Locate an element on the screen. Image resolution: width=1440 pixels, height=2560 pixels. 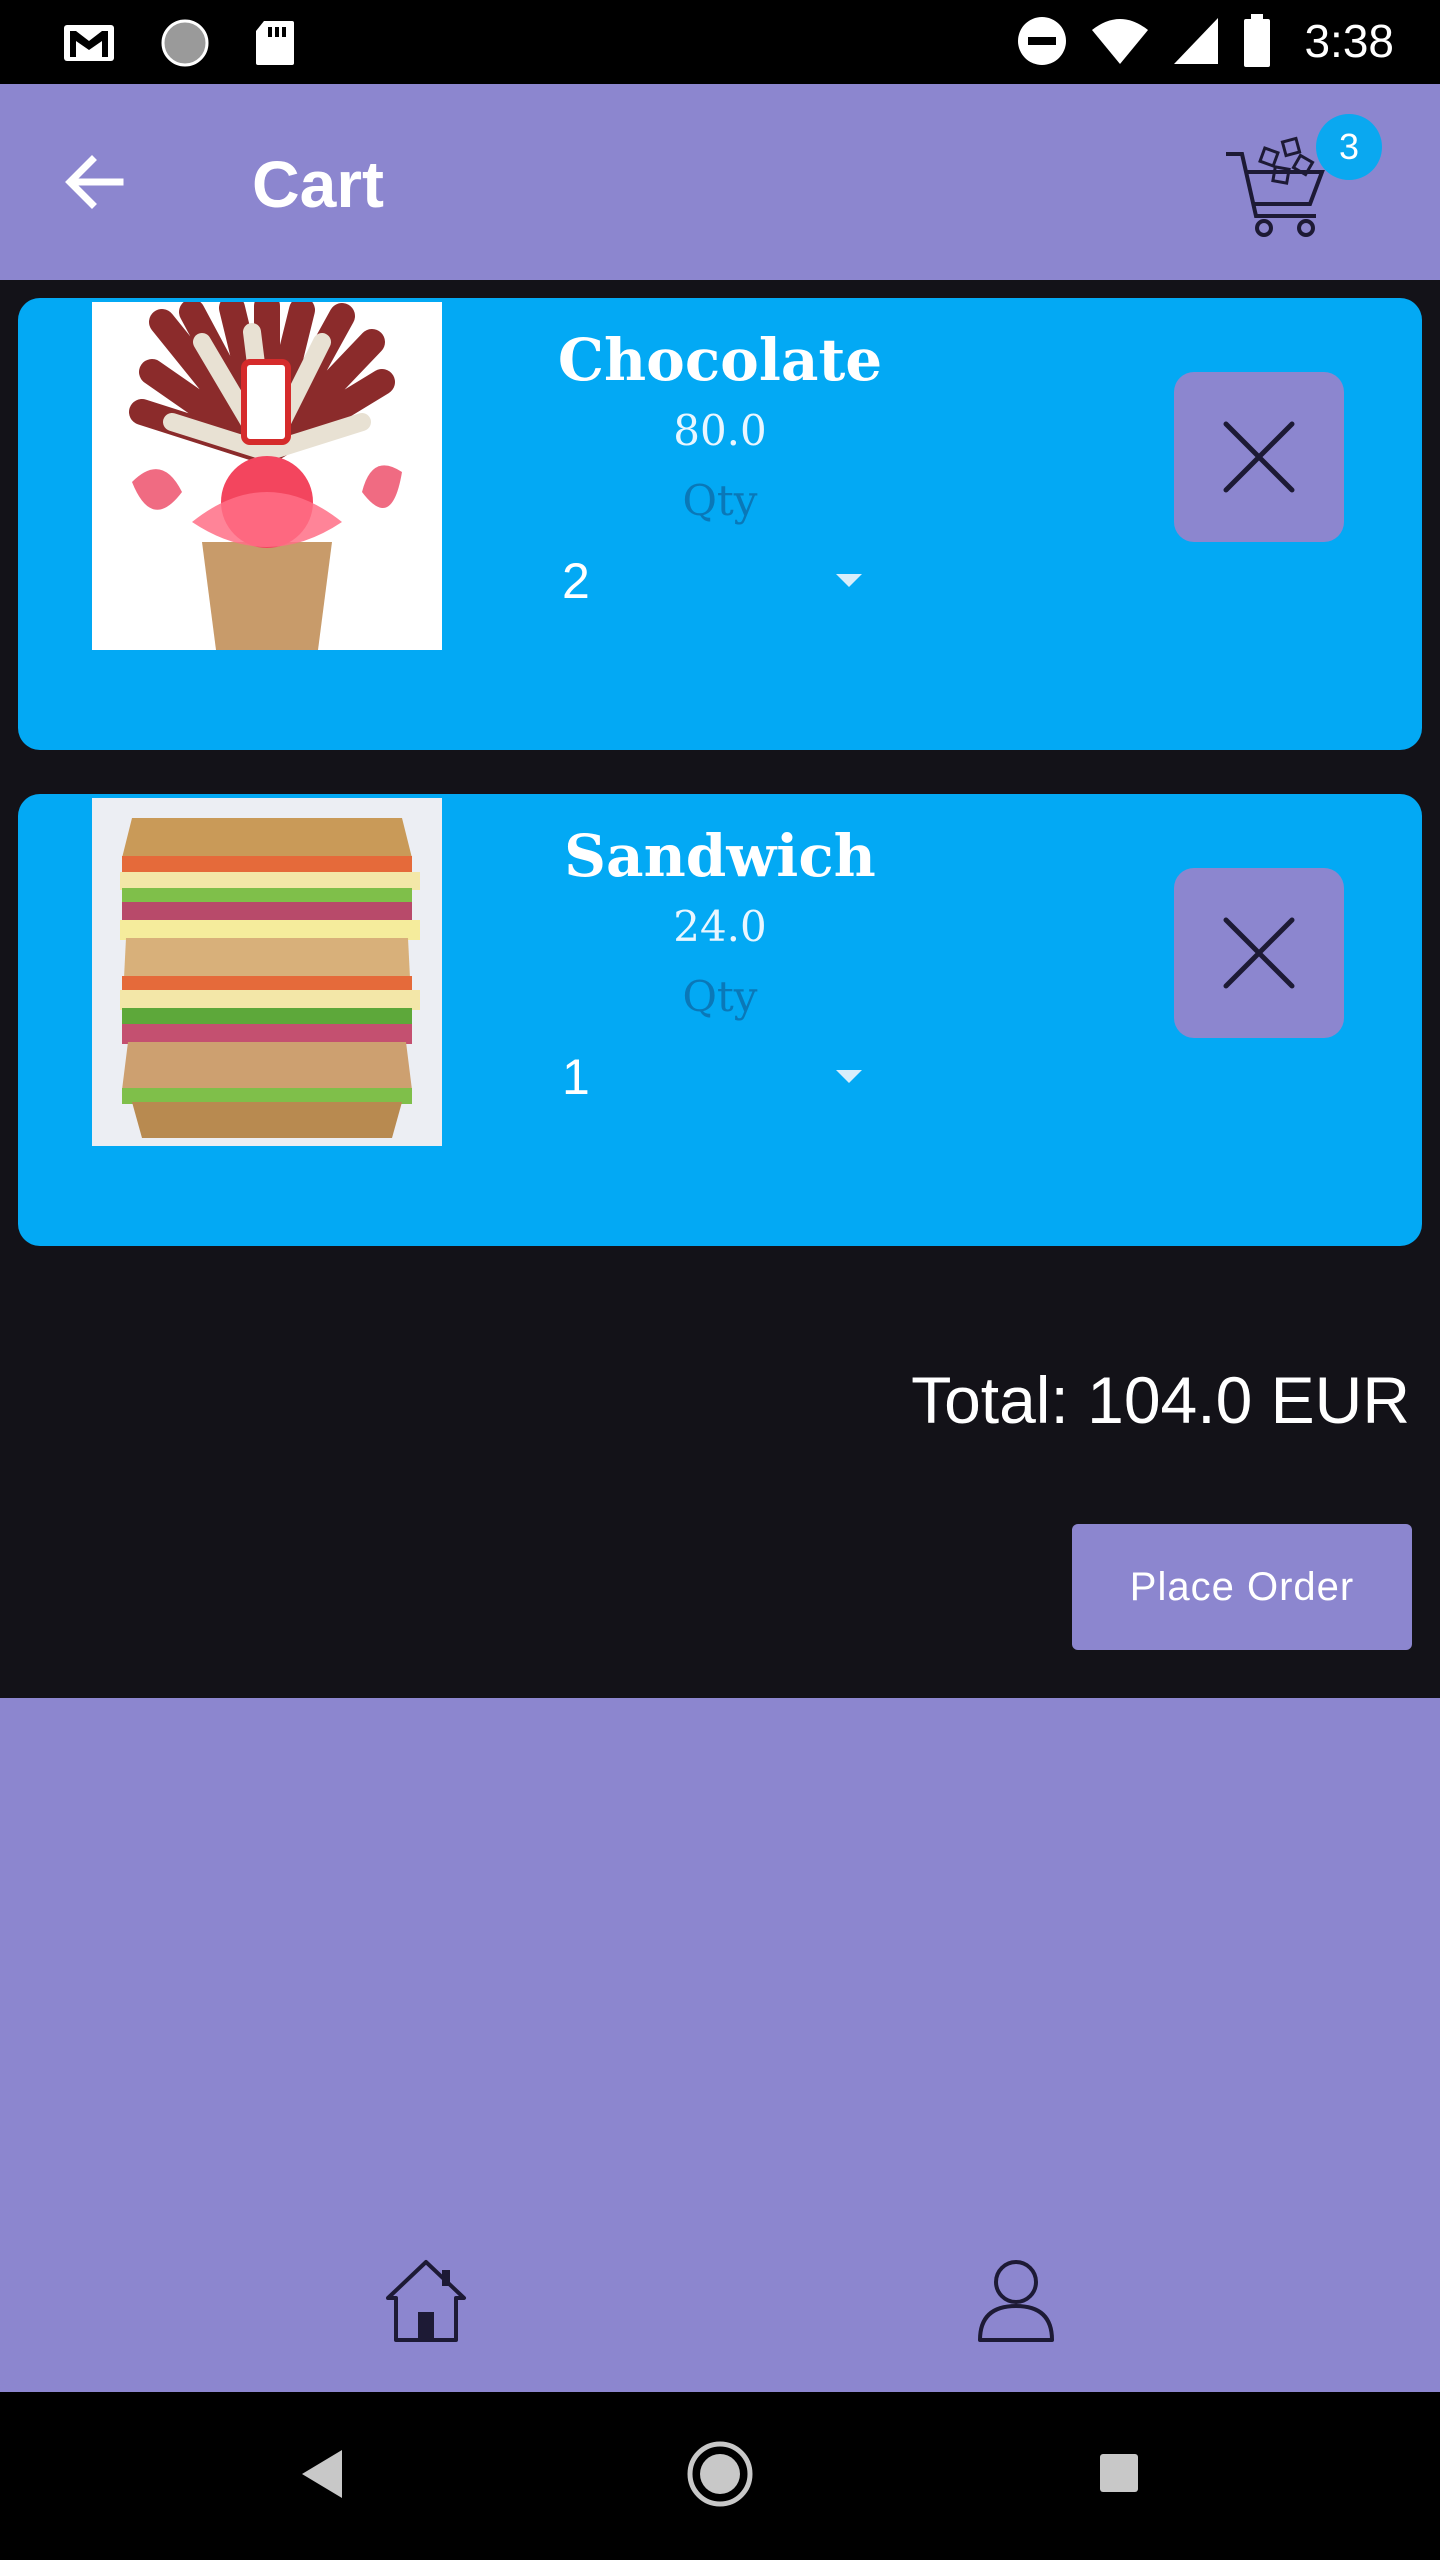
back-triangle-icon is located at coordinates (322, 2474).